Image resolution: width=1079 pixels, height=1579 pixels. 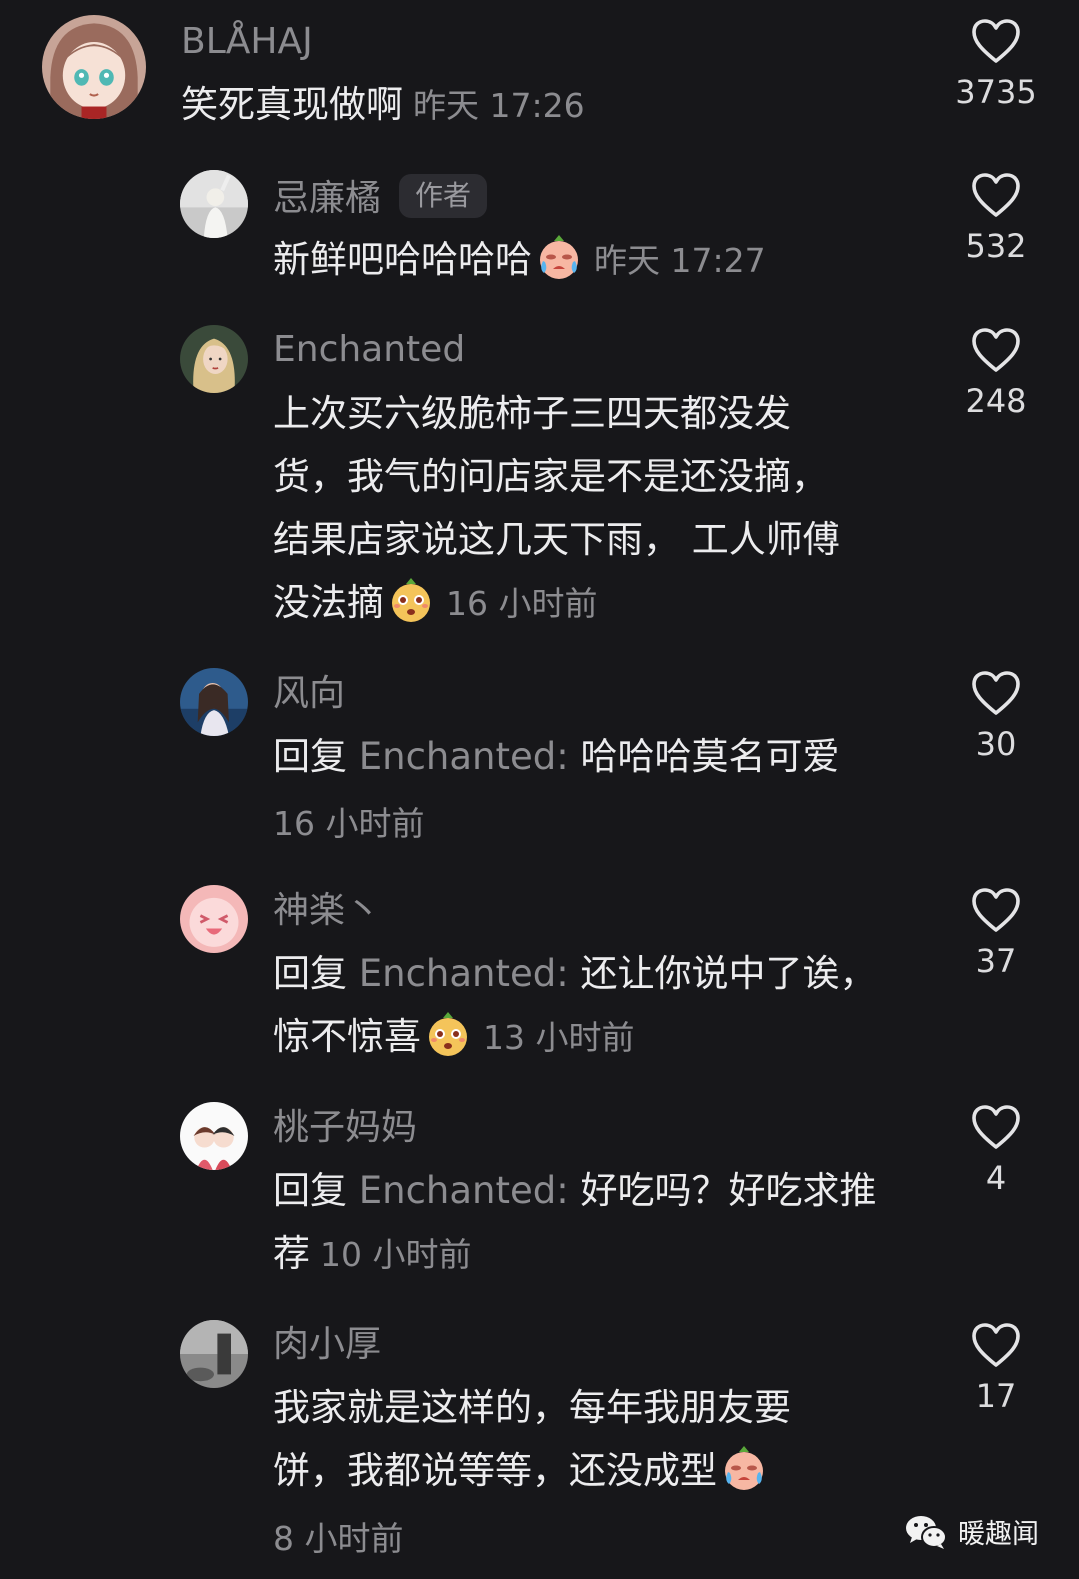 I want to click on comment-line: 回复 Enchanted: 好吃吗？好吃求推, so click(x=575, y=1190).